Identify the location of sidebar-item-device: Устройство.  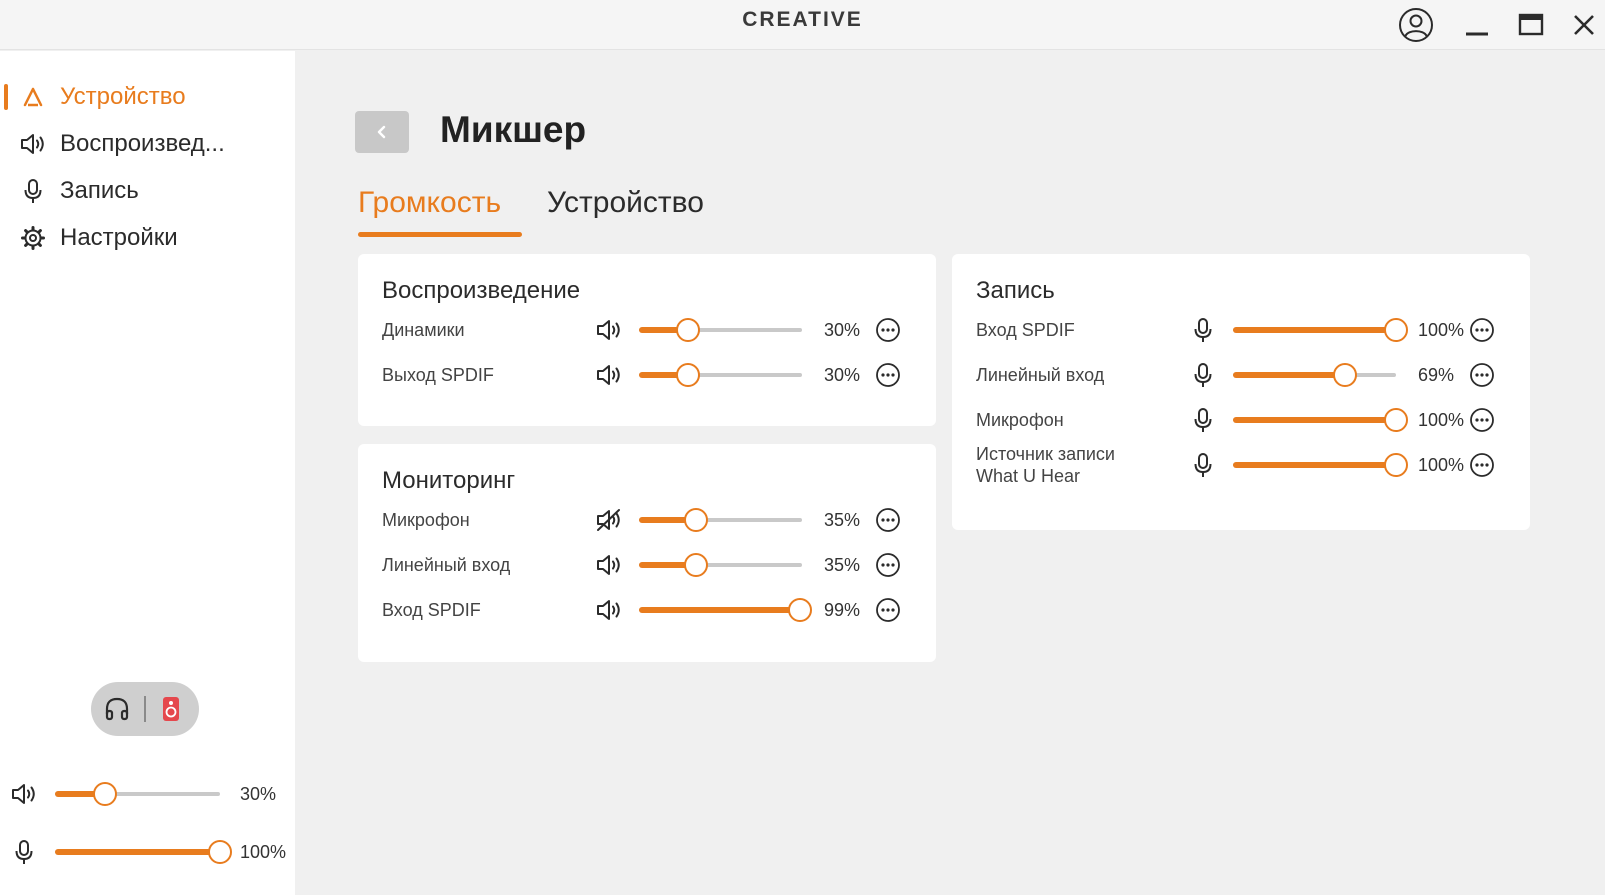
(147, 97).